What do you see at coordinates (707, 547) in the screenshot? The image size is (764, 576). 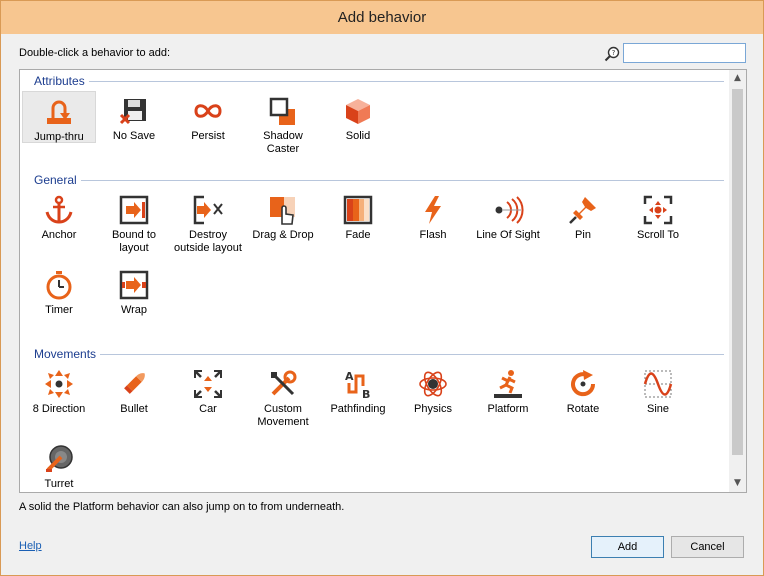 I see `cancel-button: Cancel` at bounding box center [707, 547].